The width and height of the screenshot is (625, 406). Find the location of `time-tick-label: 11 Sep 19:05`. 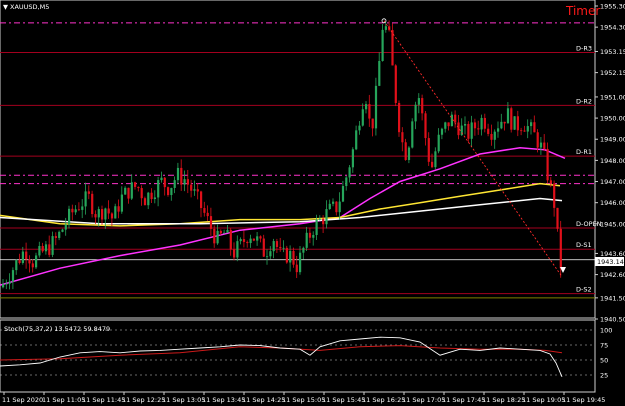

time-tick-label: 11 Sep 19:05 is located at coordinates (543, 400).